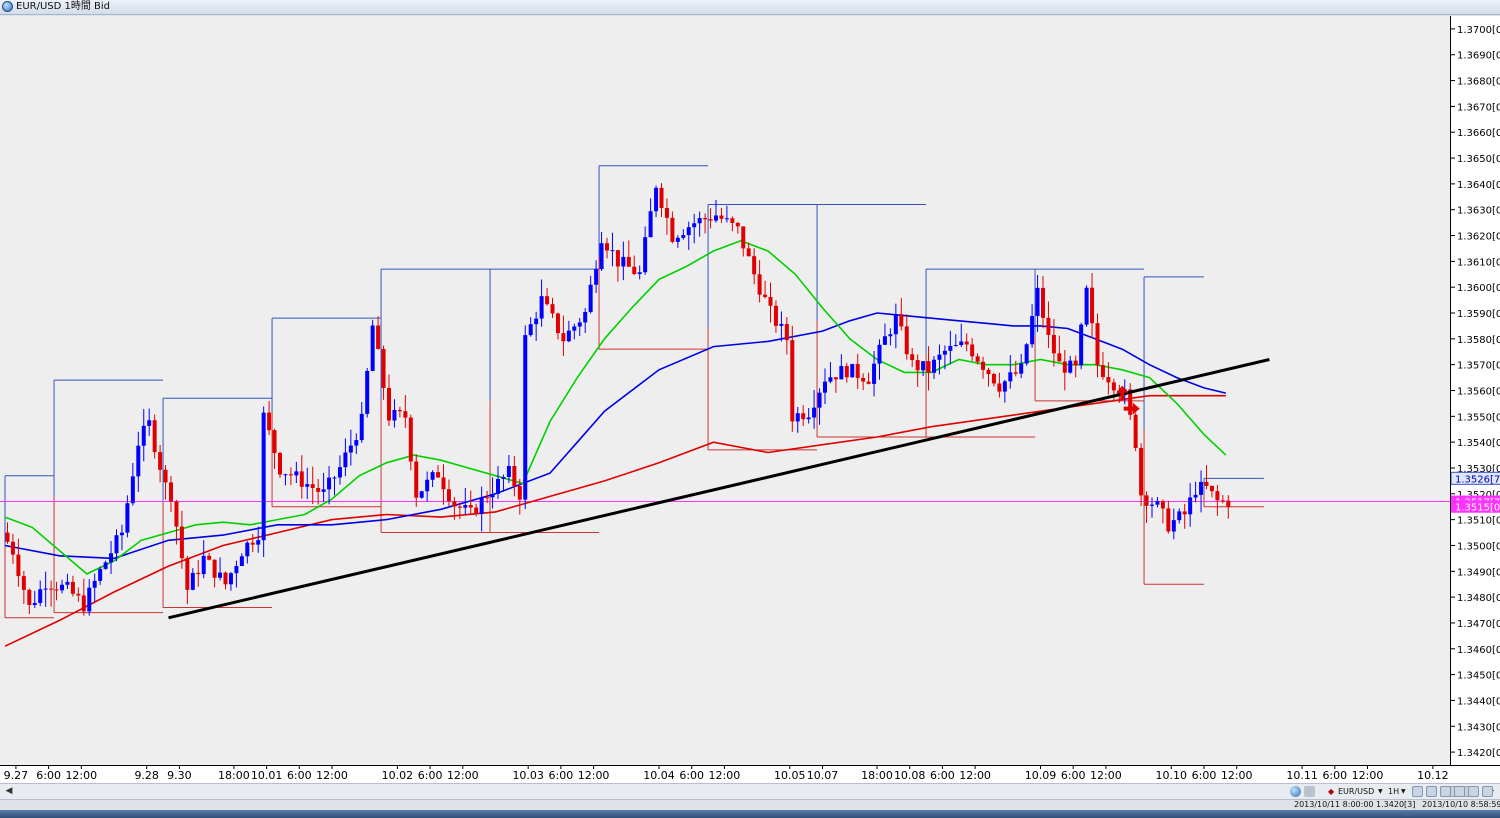  What do you see at coordinates (750, 791) in the screenshot?
I see `chart-scrollbar: ◀ ▶` at bounding box center [750, 791].